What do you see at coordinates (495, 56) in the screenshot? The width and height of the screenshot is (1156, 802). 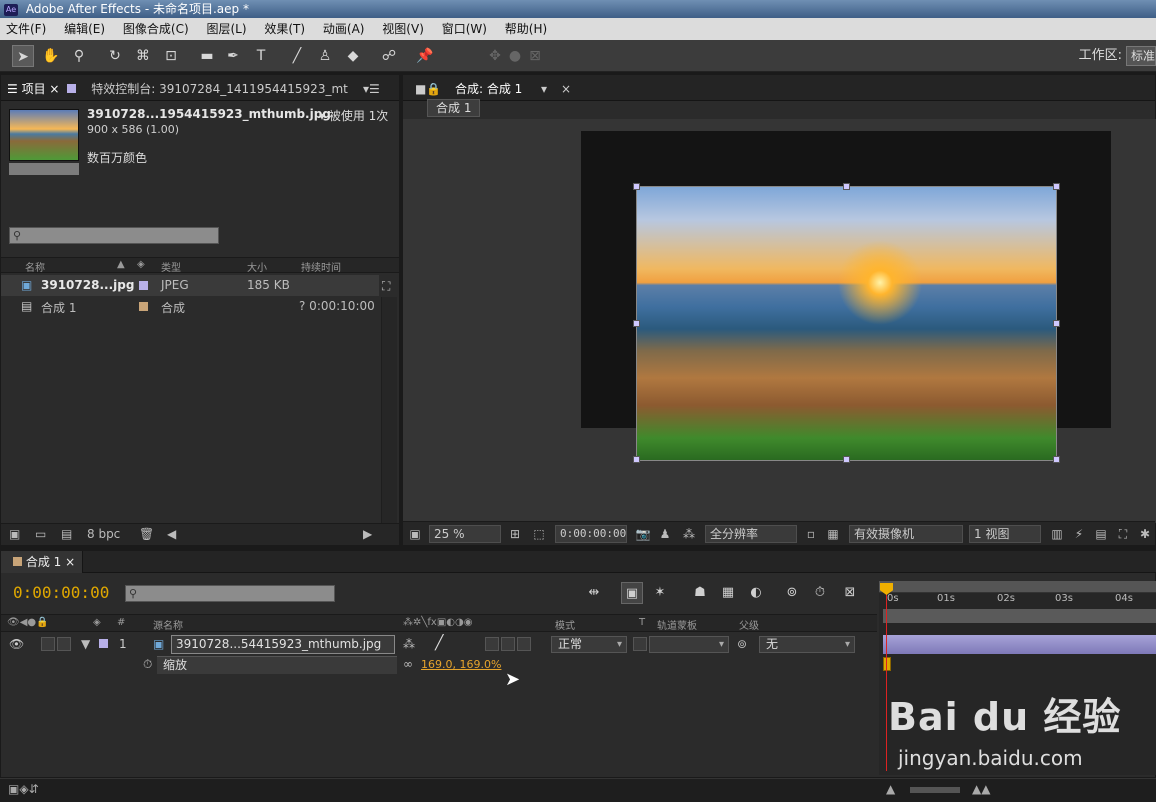 I see `axis-local-icon: ✥` at bounding box center [495, 56].